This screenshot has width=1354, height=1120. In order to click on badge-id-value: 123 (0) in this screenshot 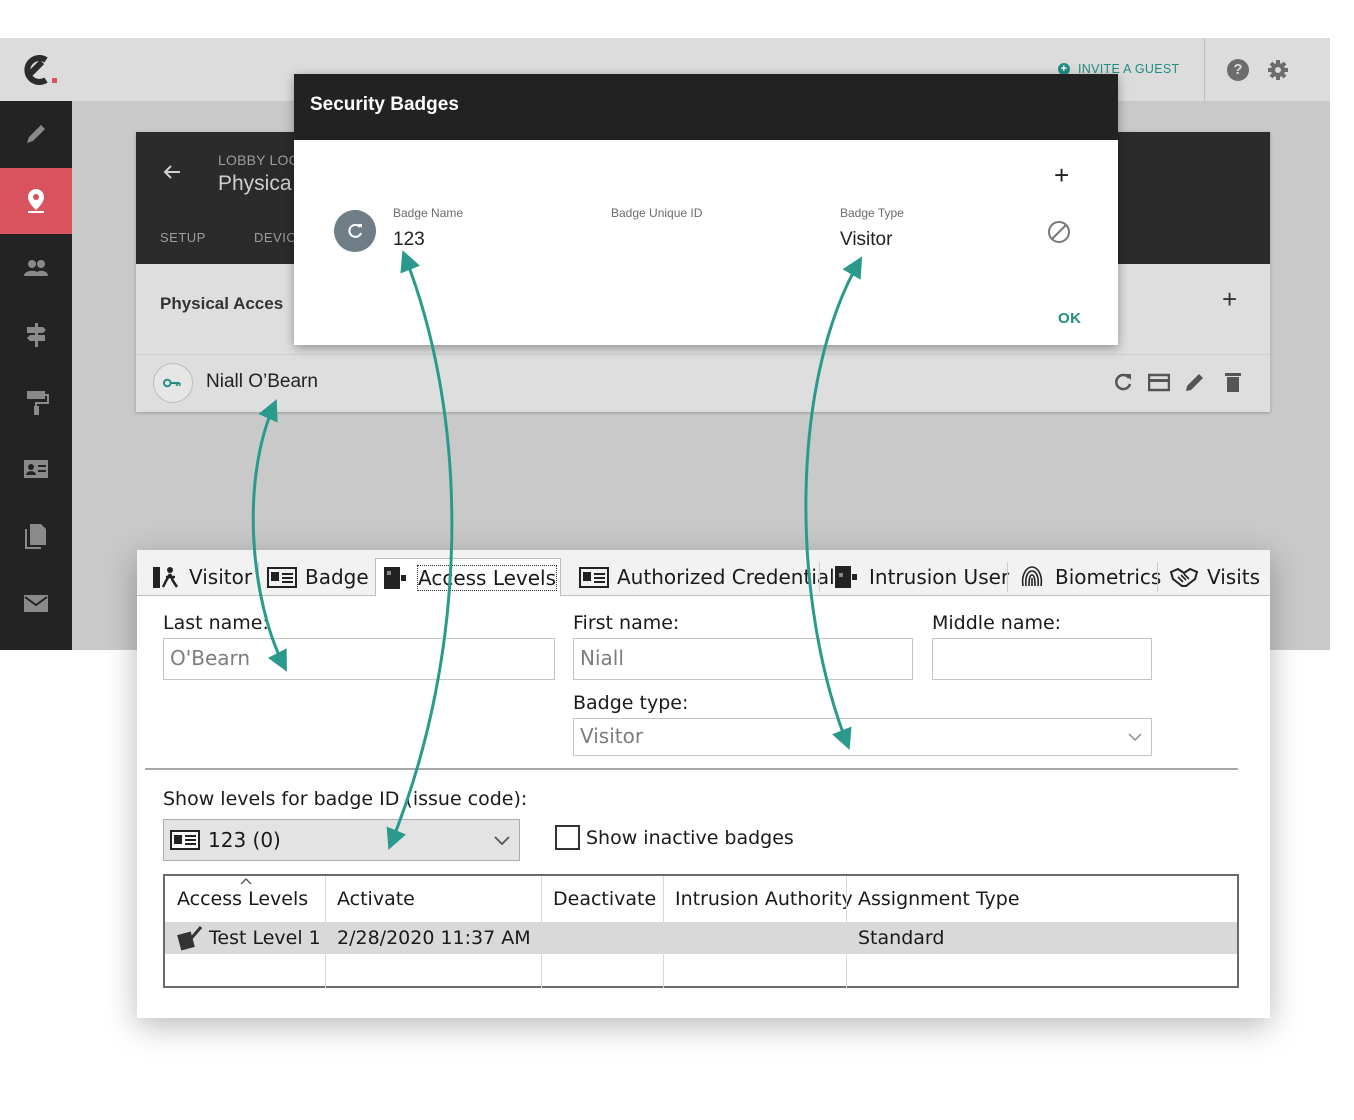, I will do `click(244, 840)`.